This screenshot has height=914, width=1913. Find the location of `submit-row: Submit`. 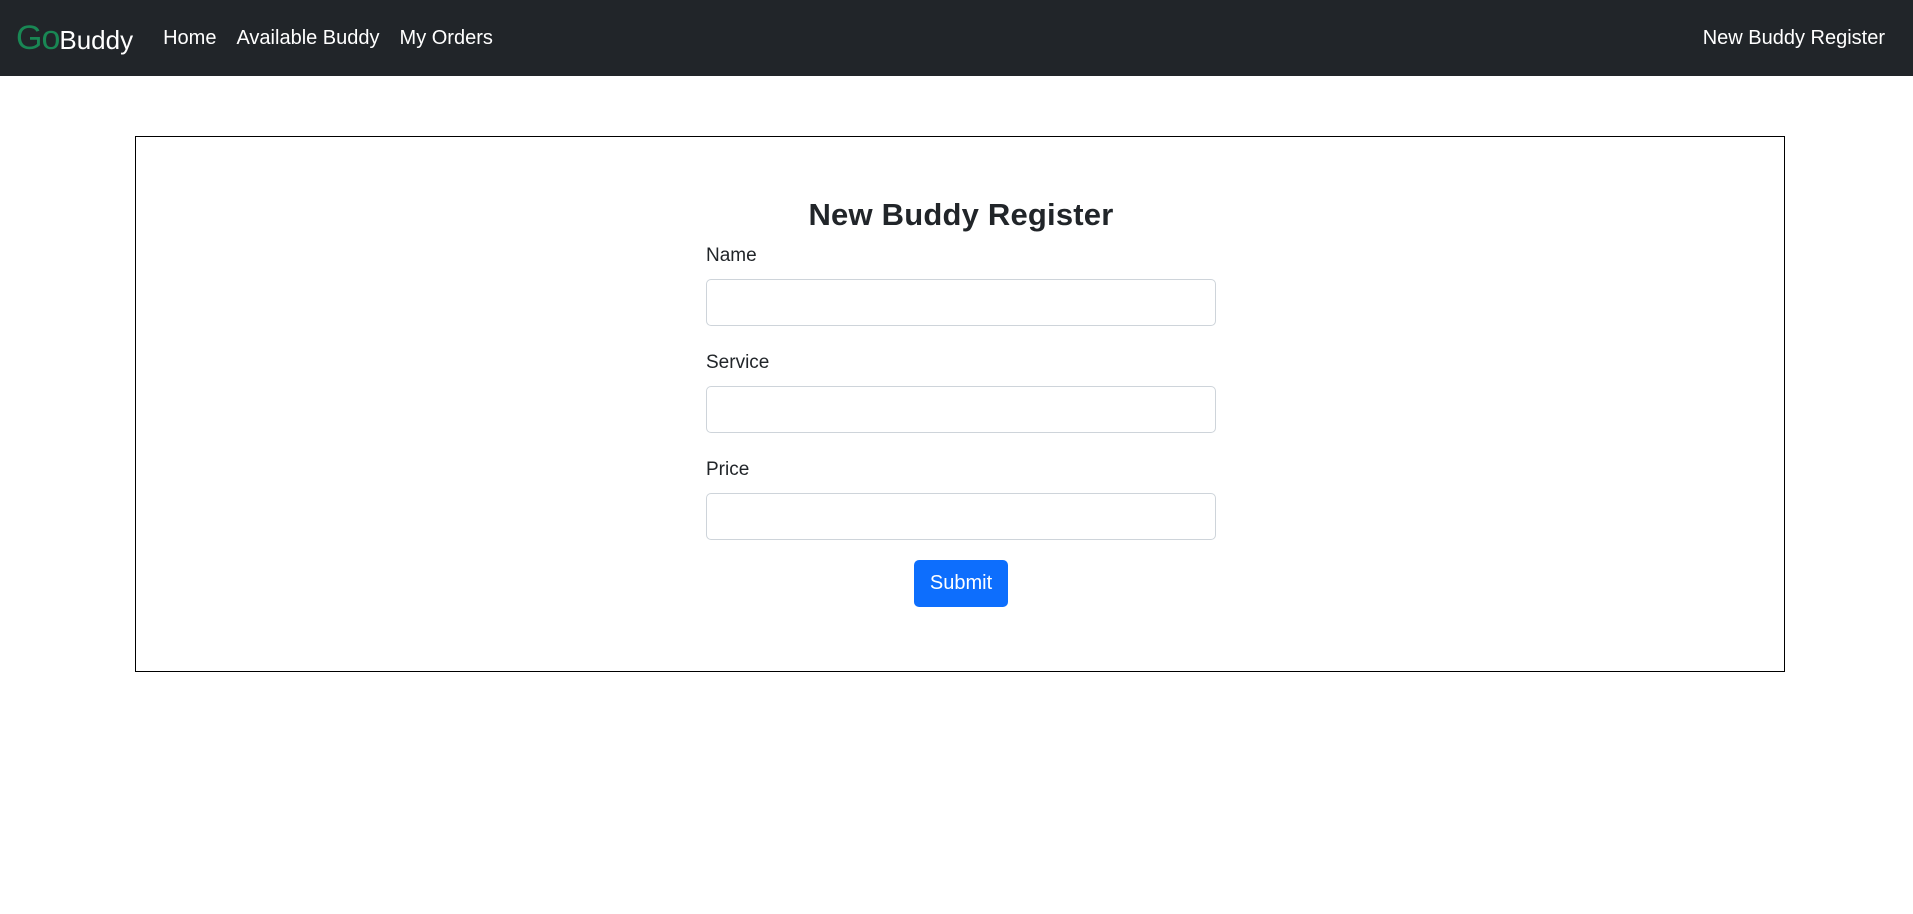

submit-row: Submit is located at coordinates (961, 583).